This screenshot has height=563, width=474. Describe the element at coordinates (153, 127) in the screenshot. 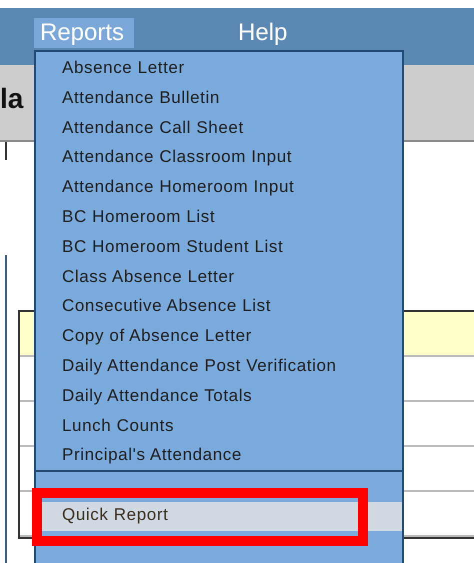

I see `menu-item: Attendance Call Sheet` at that location.